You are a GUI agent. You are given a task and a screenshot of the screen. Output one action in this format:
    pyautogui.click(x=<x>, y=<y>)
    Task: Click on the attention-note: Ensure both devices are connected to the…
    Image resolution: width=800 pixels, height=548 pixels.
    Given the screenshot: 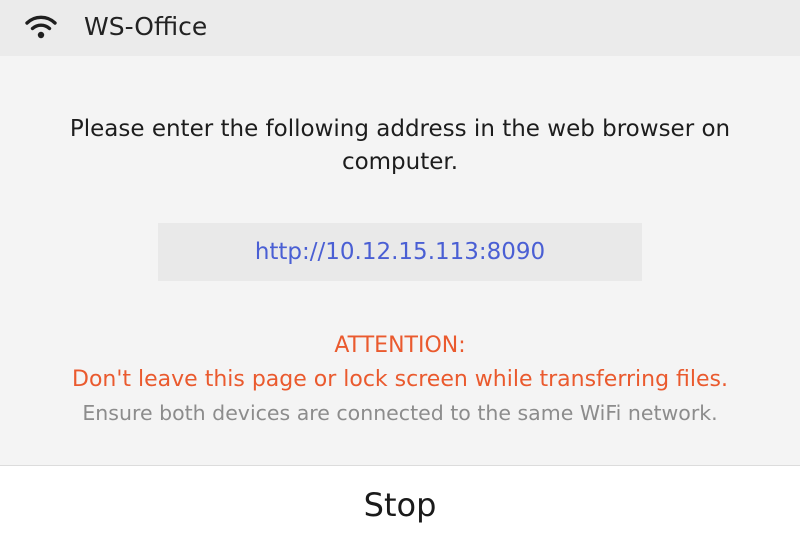 What is the action you would take?
    pyautogui.click(x=400, y=413)
    